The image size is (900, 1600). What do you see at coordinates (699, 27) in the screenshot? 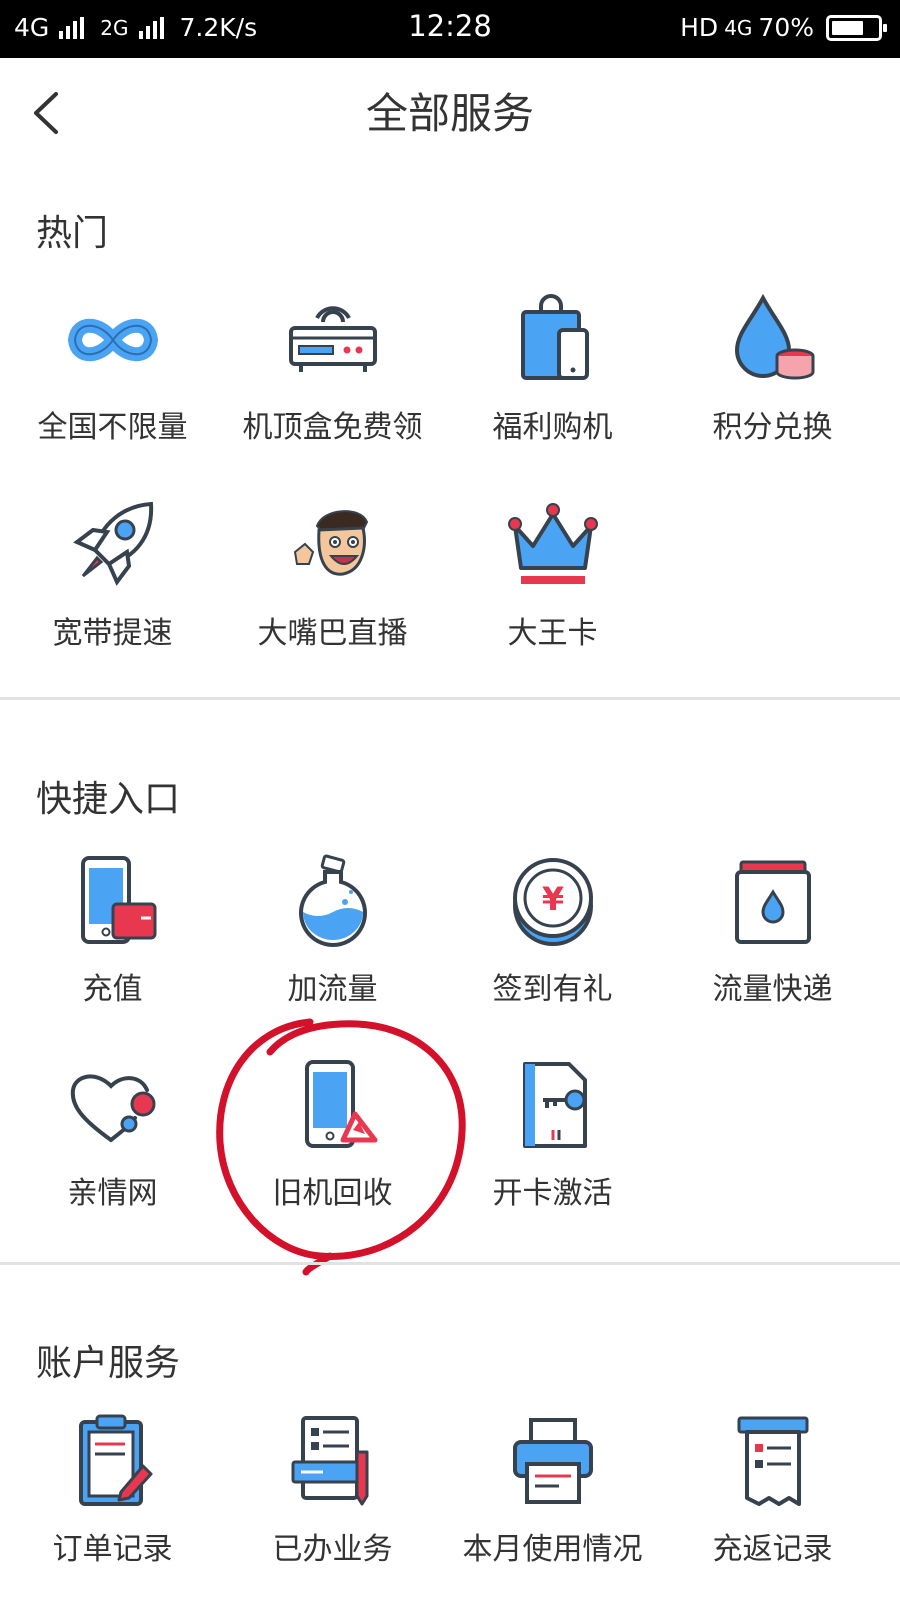
I see `hd-indicator: HD` at bounding box center [699, 27].